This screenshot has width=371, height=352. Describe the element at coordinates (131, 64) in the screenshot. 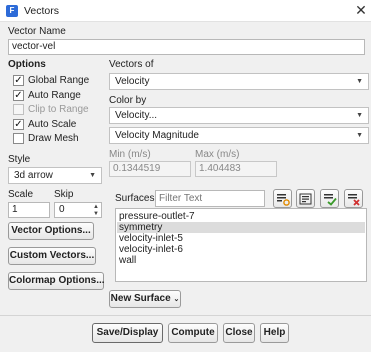

I see `vectors-of-label: Vectors of` at that location.